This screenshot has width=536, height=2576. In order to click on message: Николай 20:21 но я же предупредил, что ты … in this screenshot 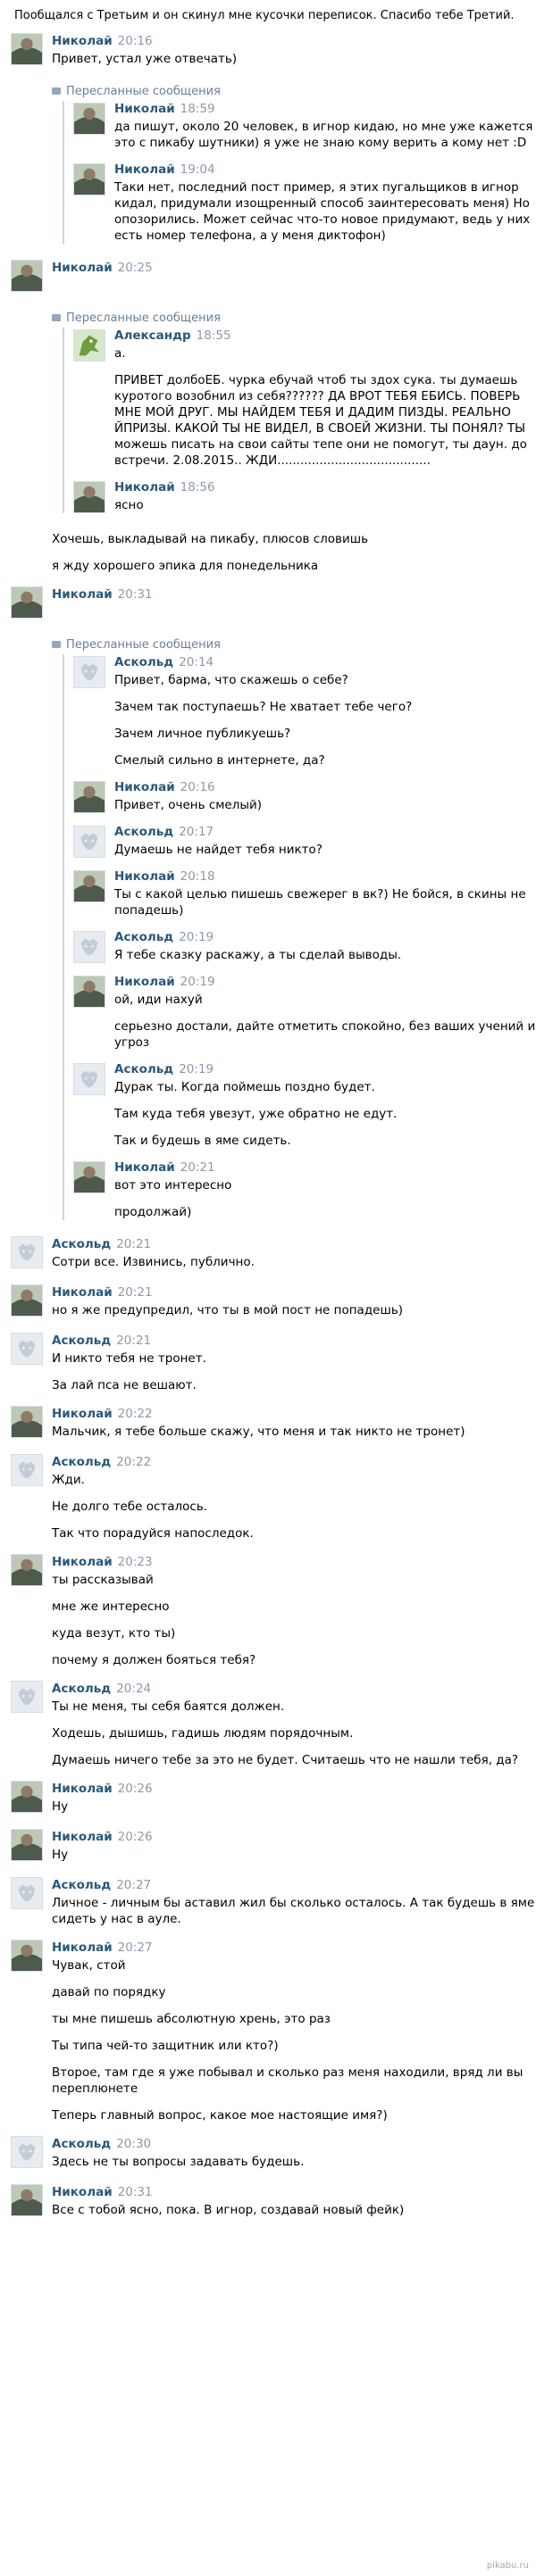, I will do `click(268, 1302)`.